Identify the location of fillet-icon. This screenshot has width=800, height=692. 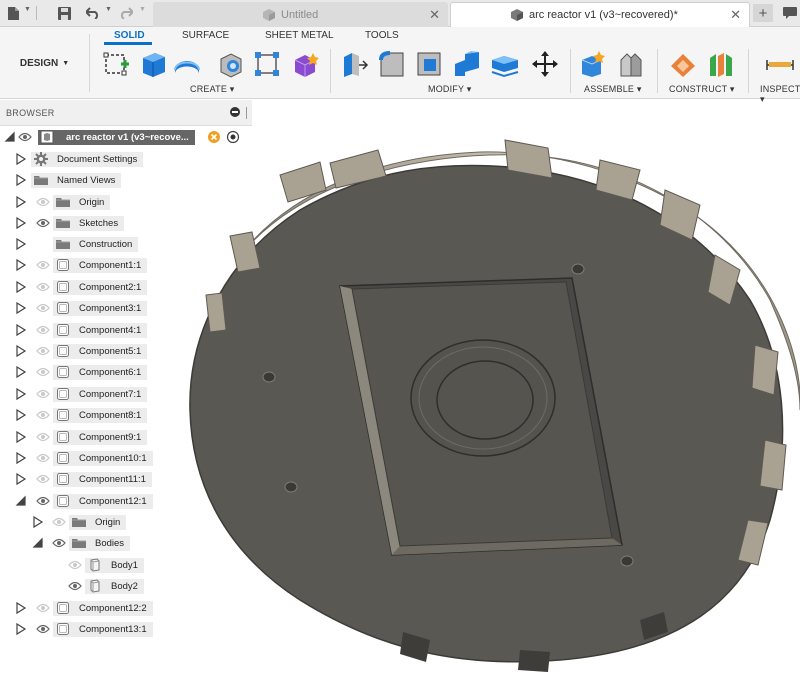
(392, 64).